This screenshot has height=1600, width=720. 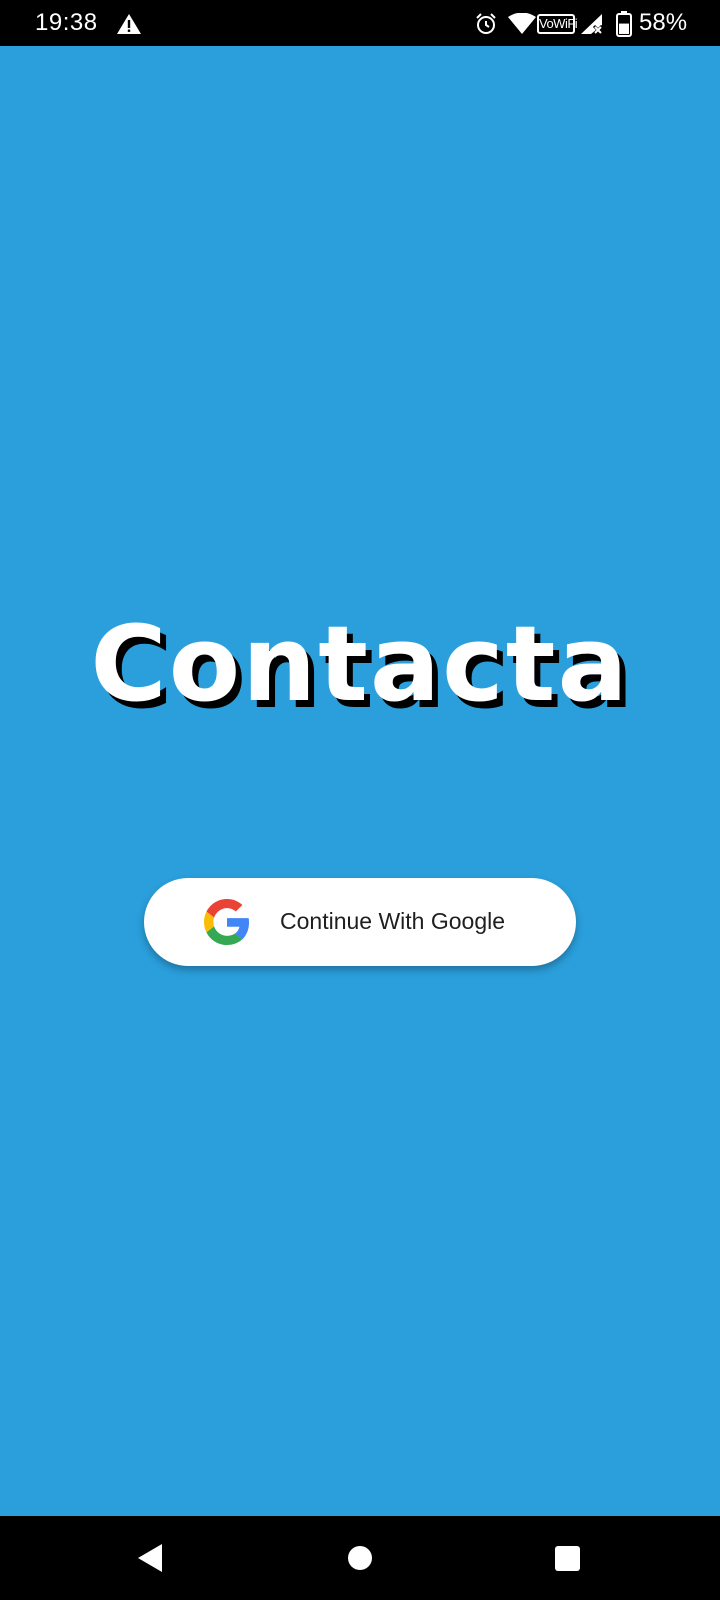 I want to click on status-bar: 19:38 VoWiFi 58%, so click(x=360, y=23).